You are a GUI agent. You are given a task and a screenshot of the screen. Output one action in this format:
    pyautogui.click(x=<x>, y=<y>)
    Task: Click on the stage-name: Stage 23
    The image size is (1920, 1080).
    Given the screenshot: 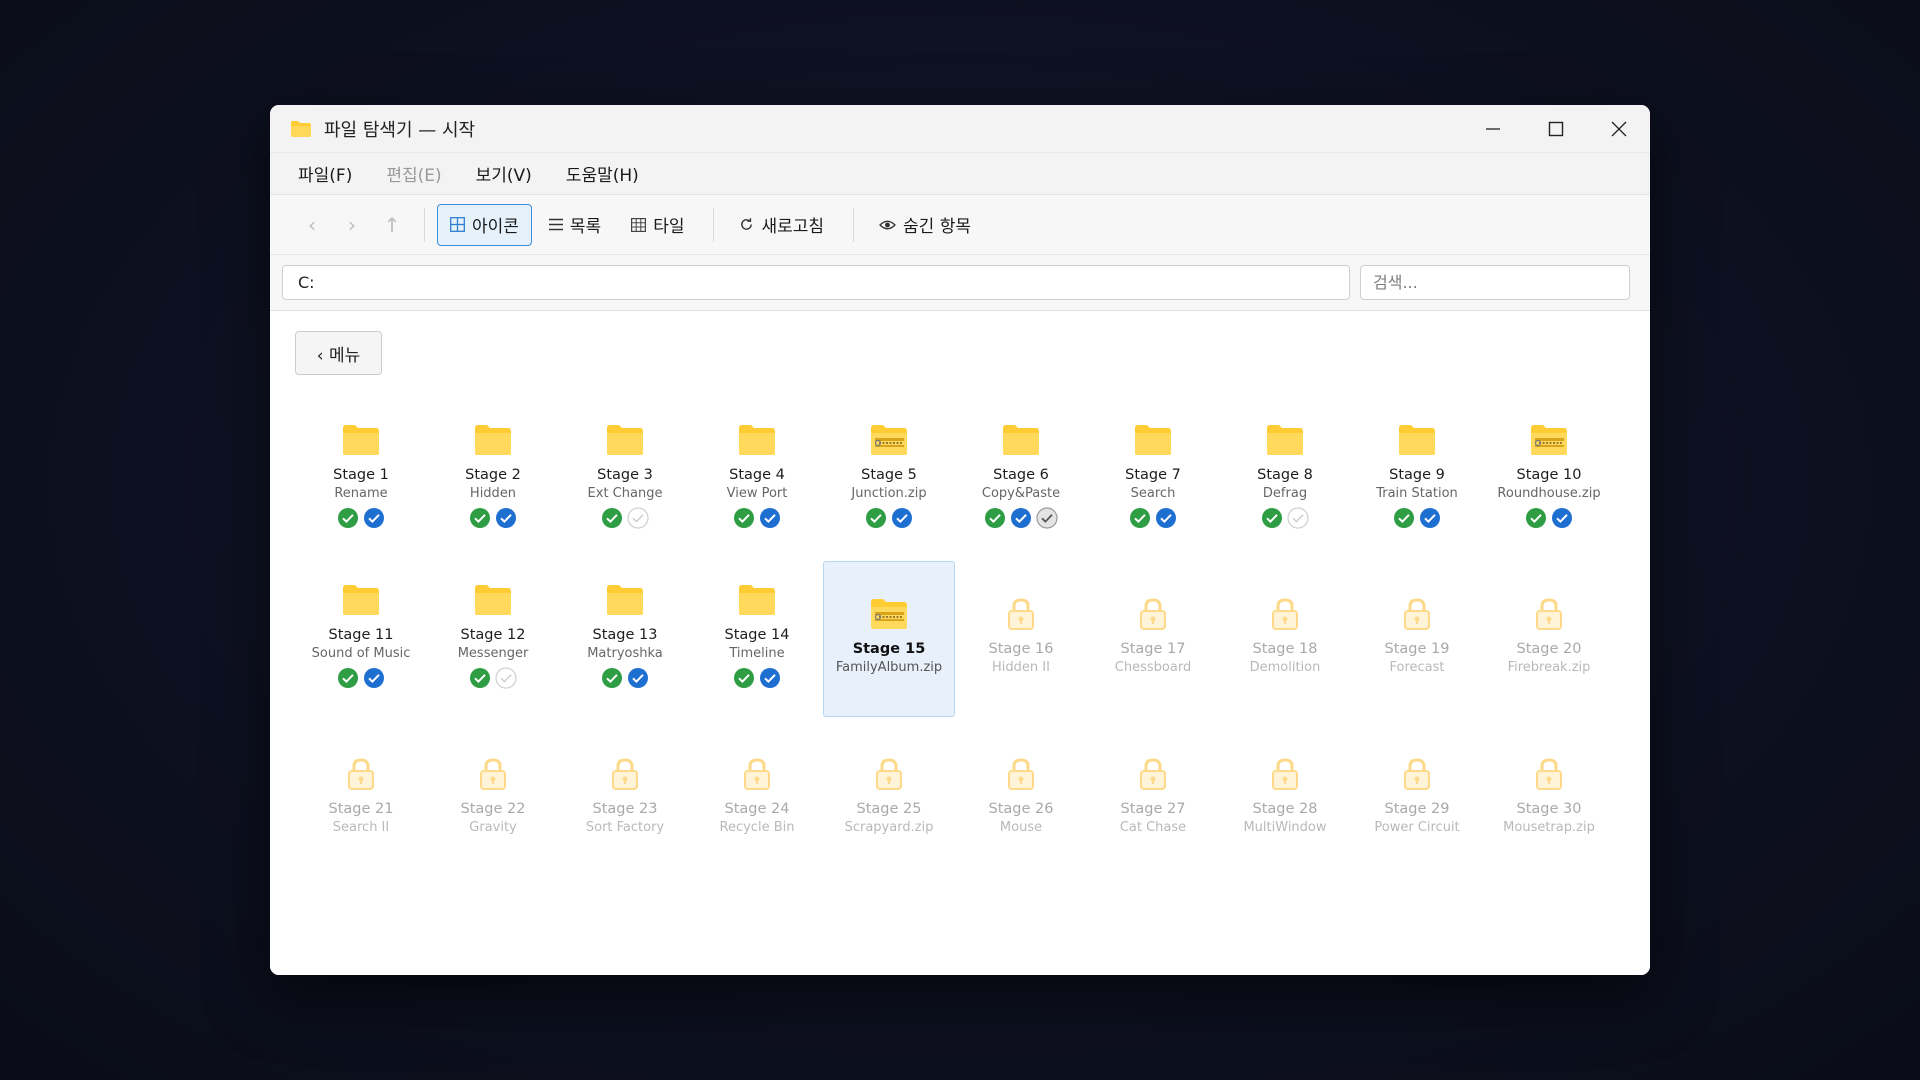 What is the action you would take?
    pyautogui.click(x=625, y=809)
    